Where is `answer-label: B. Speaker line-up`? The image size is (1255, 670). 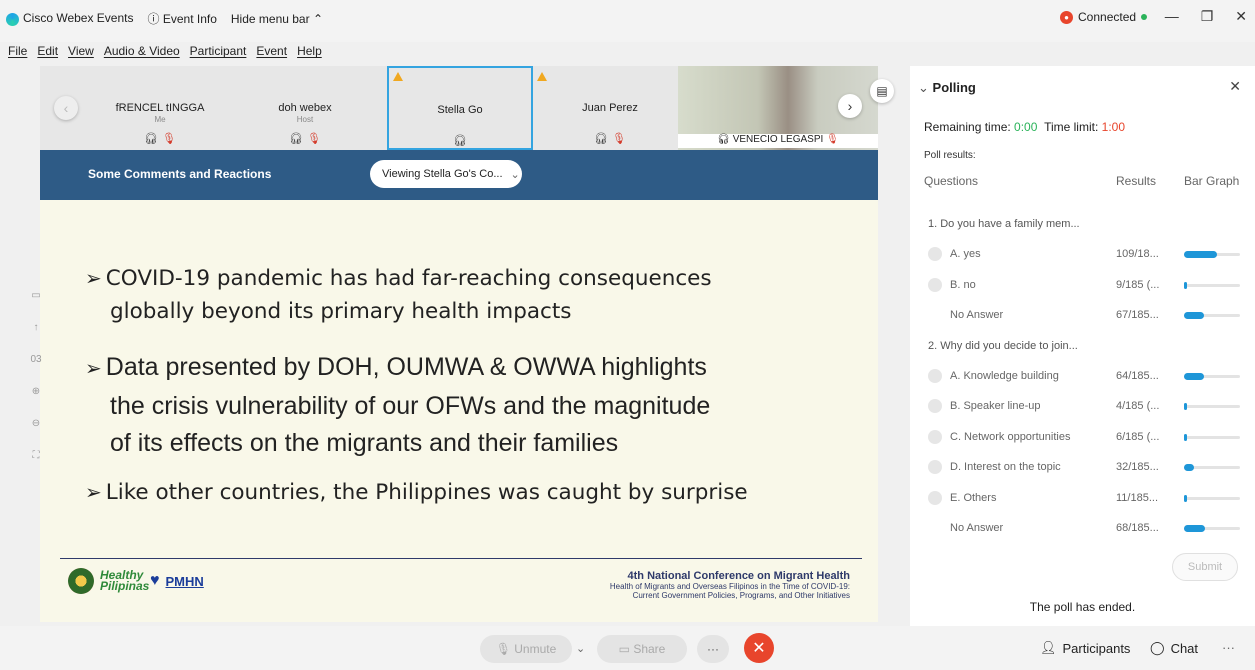 answer-label: B. Speaker line-up is located at coordinates (995, 406).